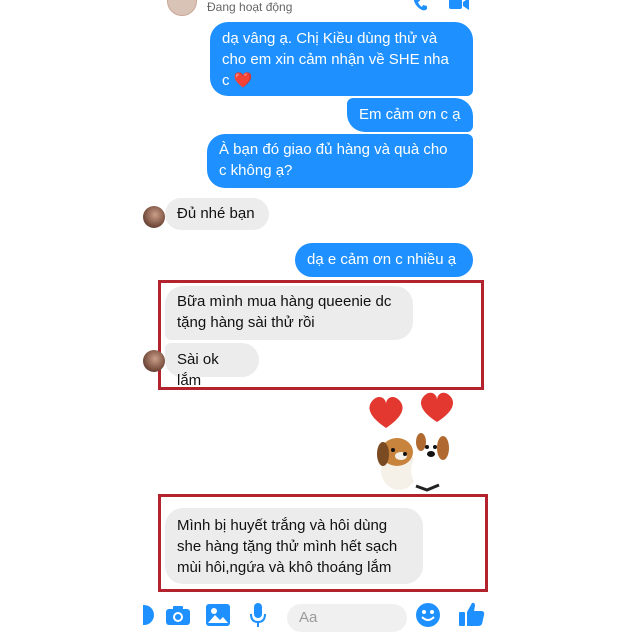 This screenshot has height=640, width=640. Describe the element at coordinates (258, 615) in the screenshot. I see `microphone-icon` at that location.